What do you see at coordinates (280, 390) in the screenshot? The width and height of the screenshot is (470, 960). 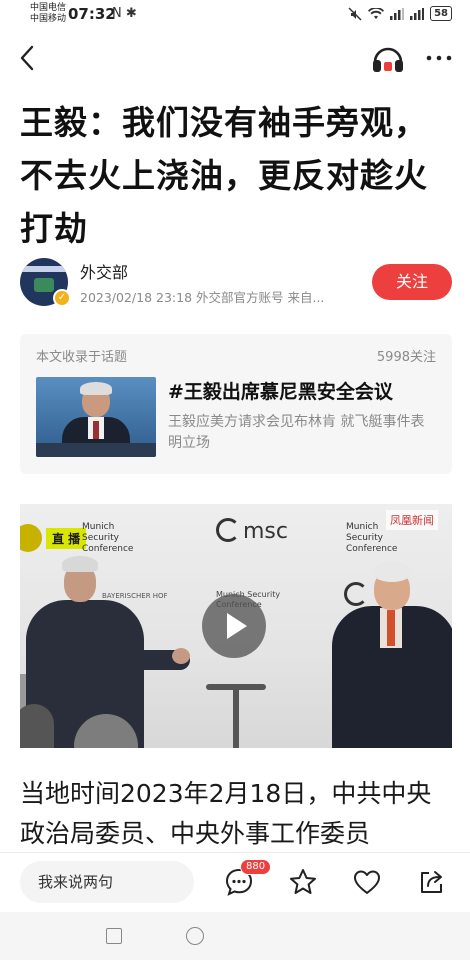 I see `topic-title: #王毅出席慕尼黑安全会议` at bounding box center [280, 390].